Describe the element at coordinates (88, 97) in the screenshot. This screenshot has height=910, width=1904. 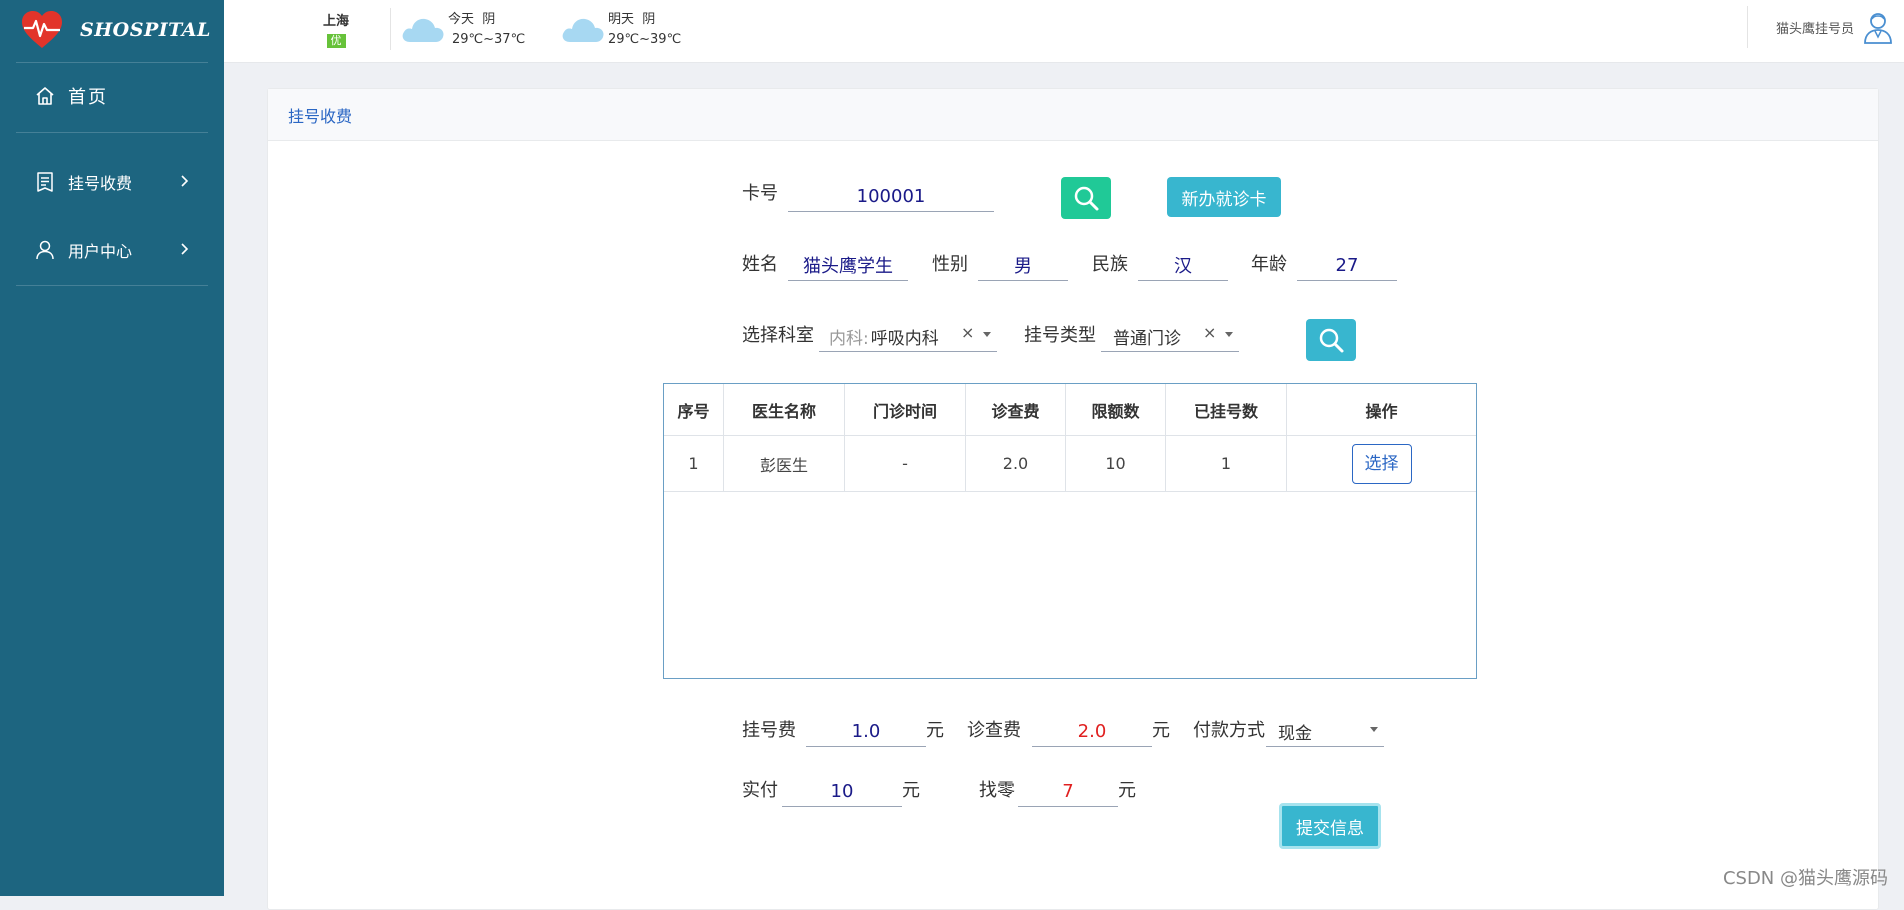
I see `sidebar-item-label: 首页` at that location.